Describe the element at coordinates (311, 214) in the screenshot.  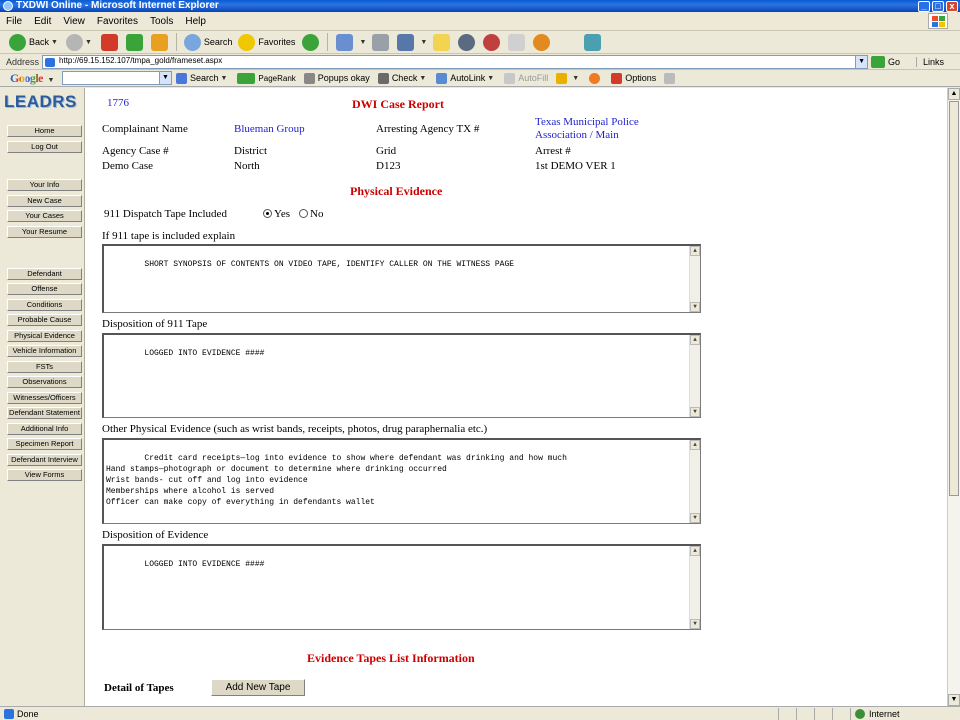
I see `radio-no-option: No` at that location.